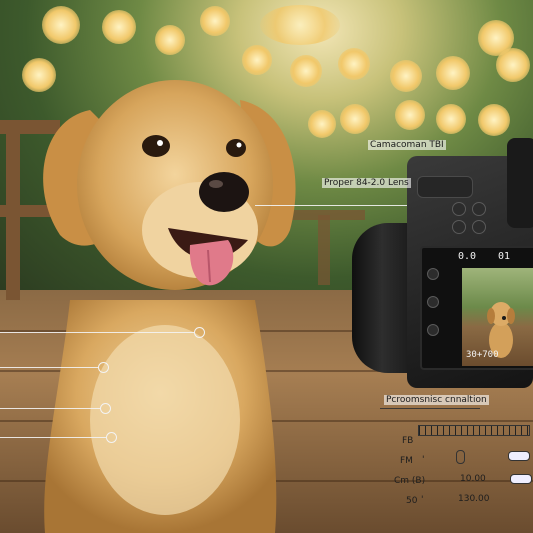 Image resolution: width=533 pixels, height=533 pixels. Describe the element at coordinates (407, 145) in the screenshot. I see `camera-model-label: Camacoman TBI` at that location.